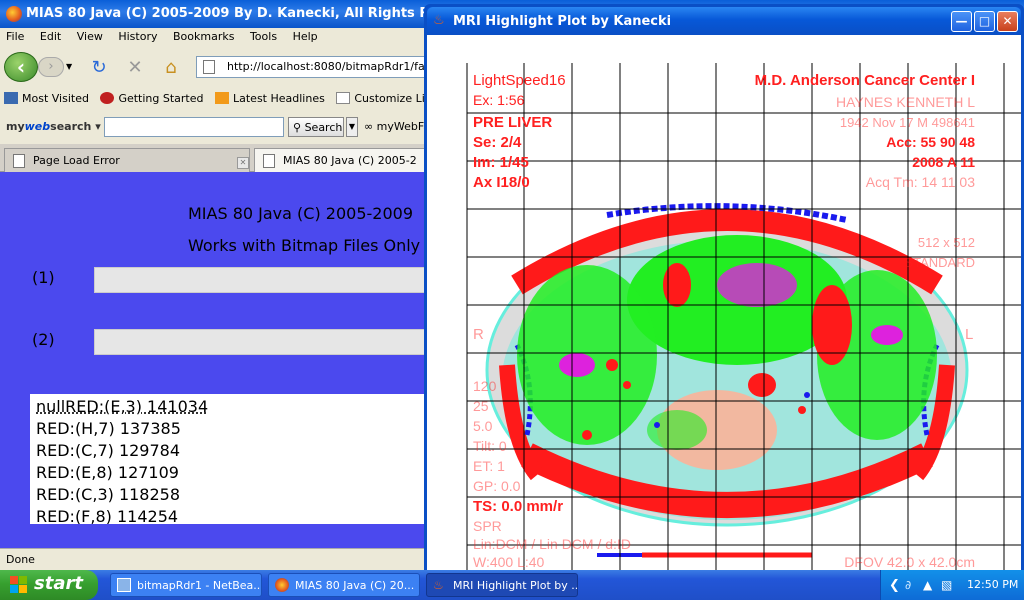 Image resolution: width=1024 pixels, height=600 pixels. Describe the element at coordinates (439, 20) in the screenshot. I see `java-icon: ♨` at that location.